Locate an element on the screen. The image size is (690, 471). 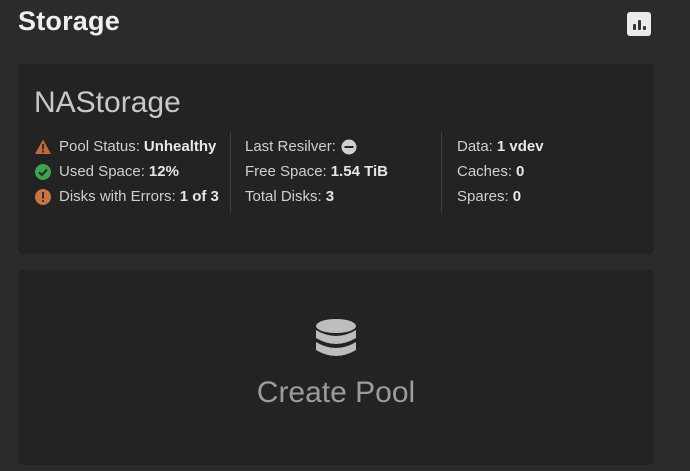
data-value: 1 vdev is located at coordinates (520, 146).